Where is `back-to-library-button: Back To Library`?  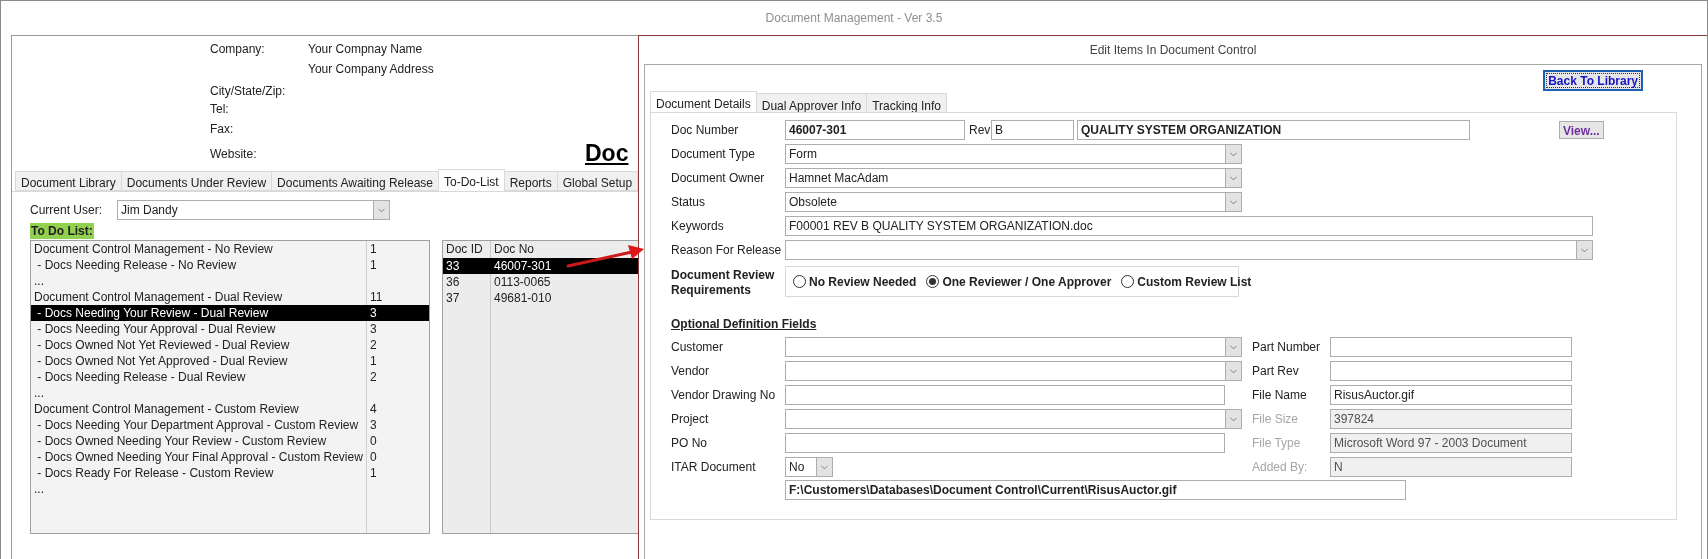
back-to-library-button: Back To Library is located at coordinates (1593, 80).